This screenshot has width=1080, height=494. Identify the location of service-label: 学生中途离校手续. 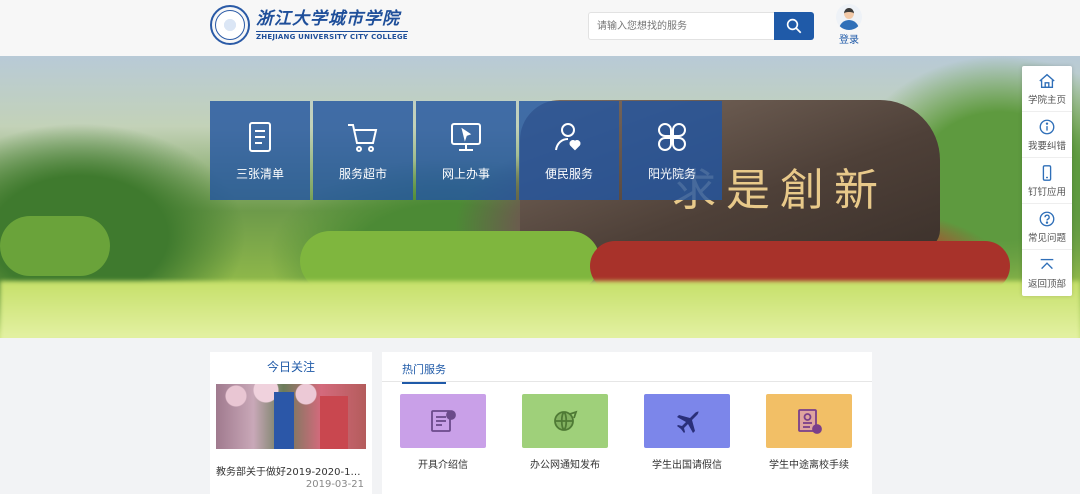
(809, 465).